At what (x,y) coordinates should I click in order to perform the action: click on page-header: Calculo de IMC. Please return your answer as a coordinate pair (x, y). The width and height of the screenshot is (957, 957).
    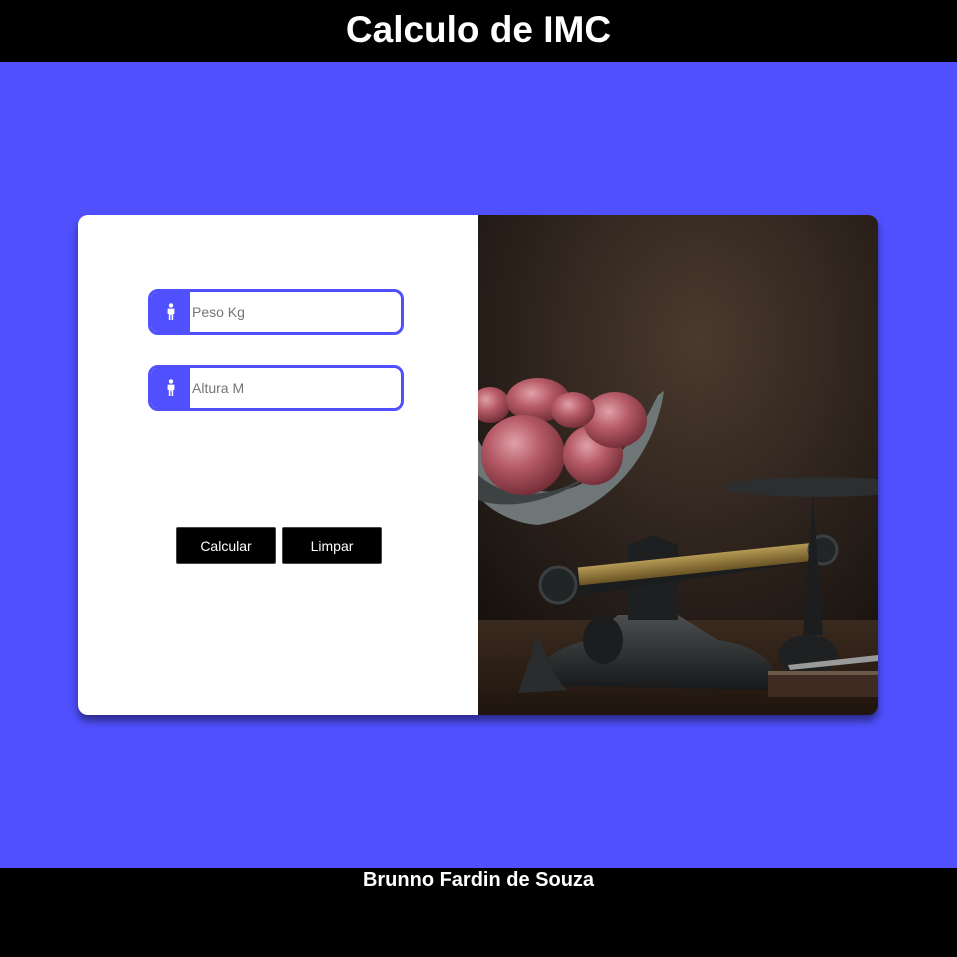
    Looking at the image, I should click on (478, 31).